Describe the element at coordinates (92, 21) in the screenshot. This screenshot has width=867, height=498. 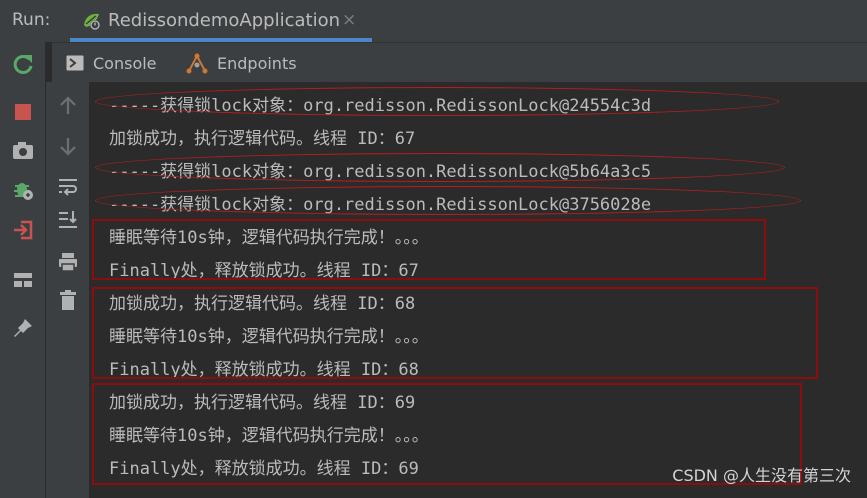
I see `spring-boot-icon` at that location.